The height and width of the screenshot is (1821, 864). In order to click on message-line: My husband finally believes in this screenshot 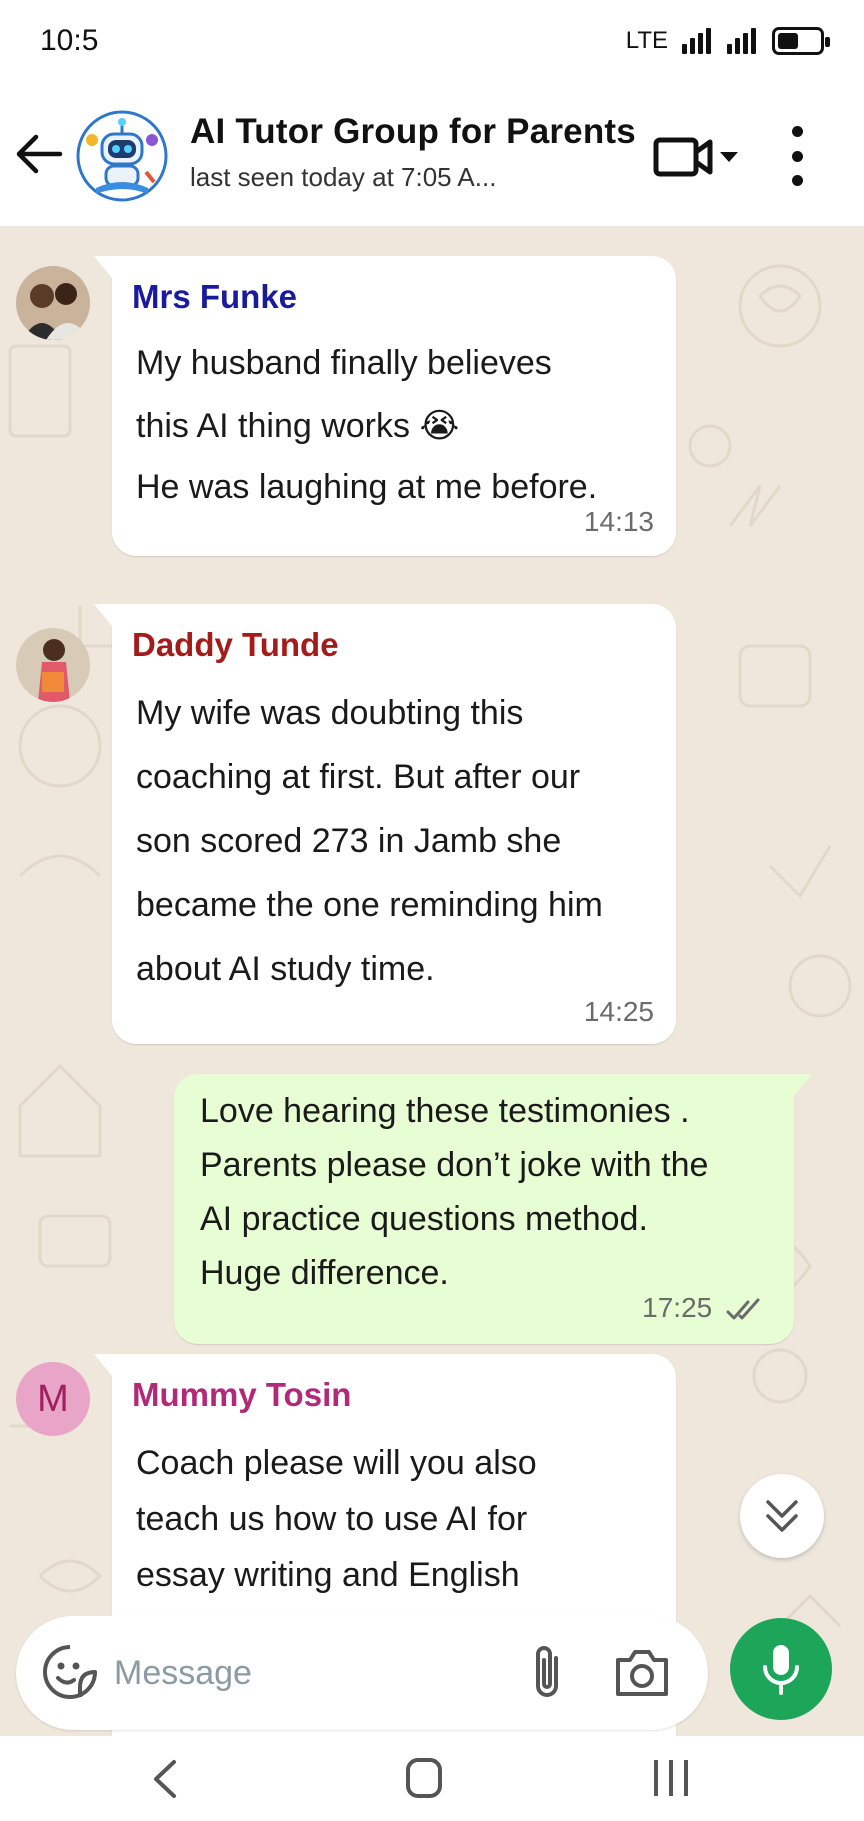, I will do `click(344, 363)`.